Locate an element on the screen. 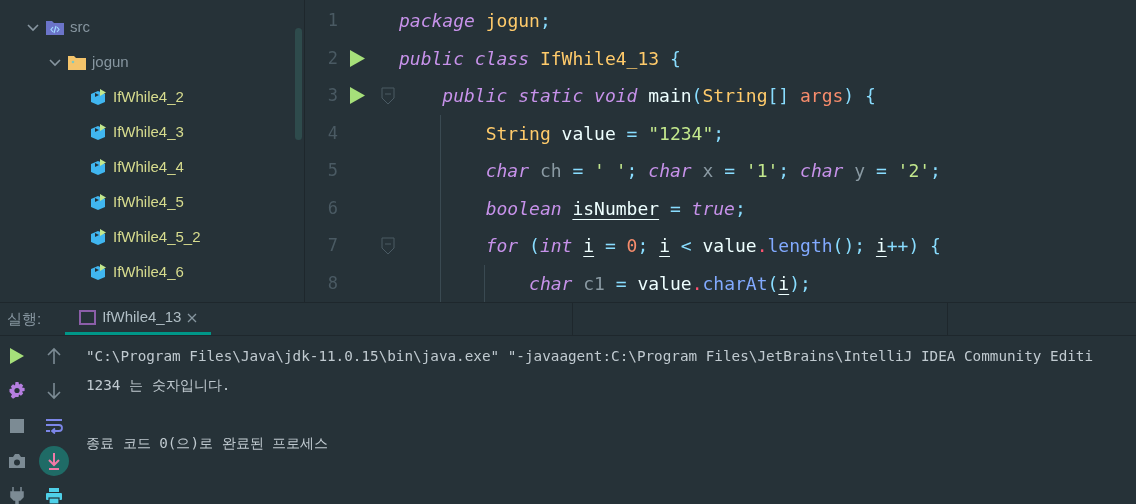 The width and height of the screenshot is (1136, 504). code-line: public static void main(String[] args) { is located at coordinates (658, 96).